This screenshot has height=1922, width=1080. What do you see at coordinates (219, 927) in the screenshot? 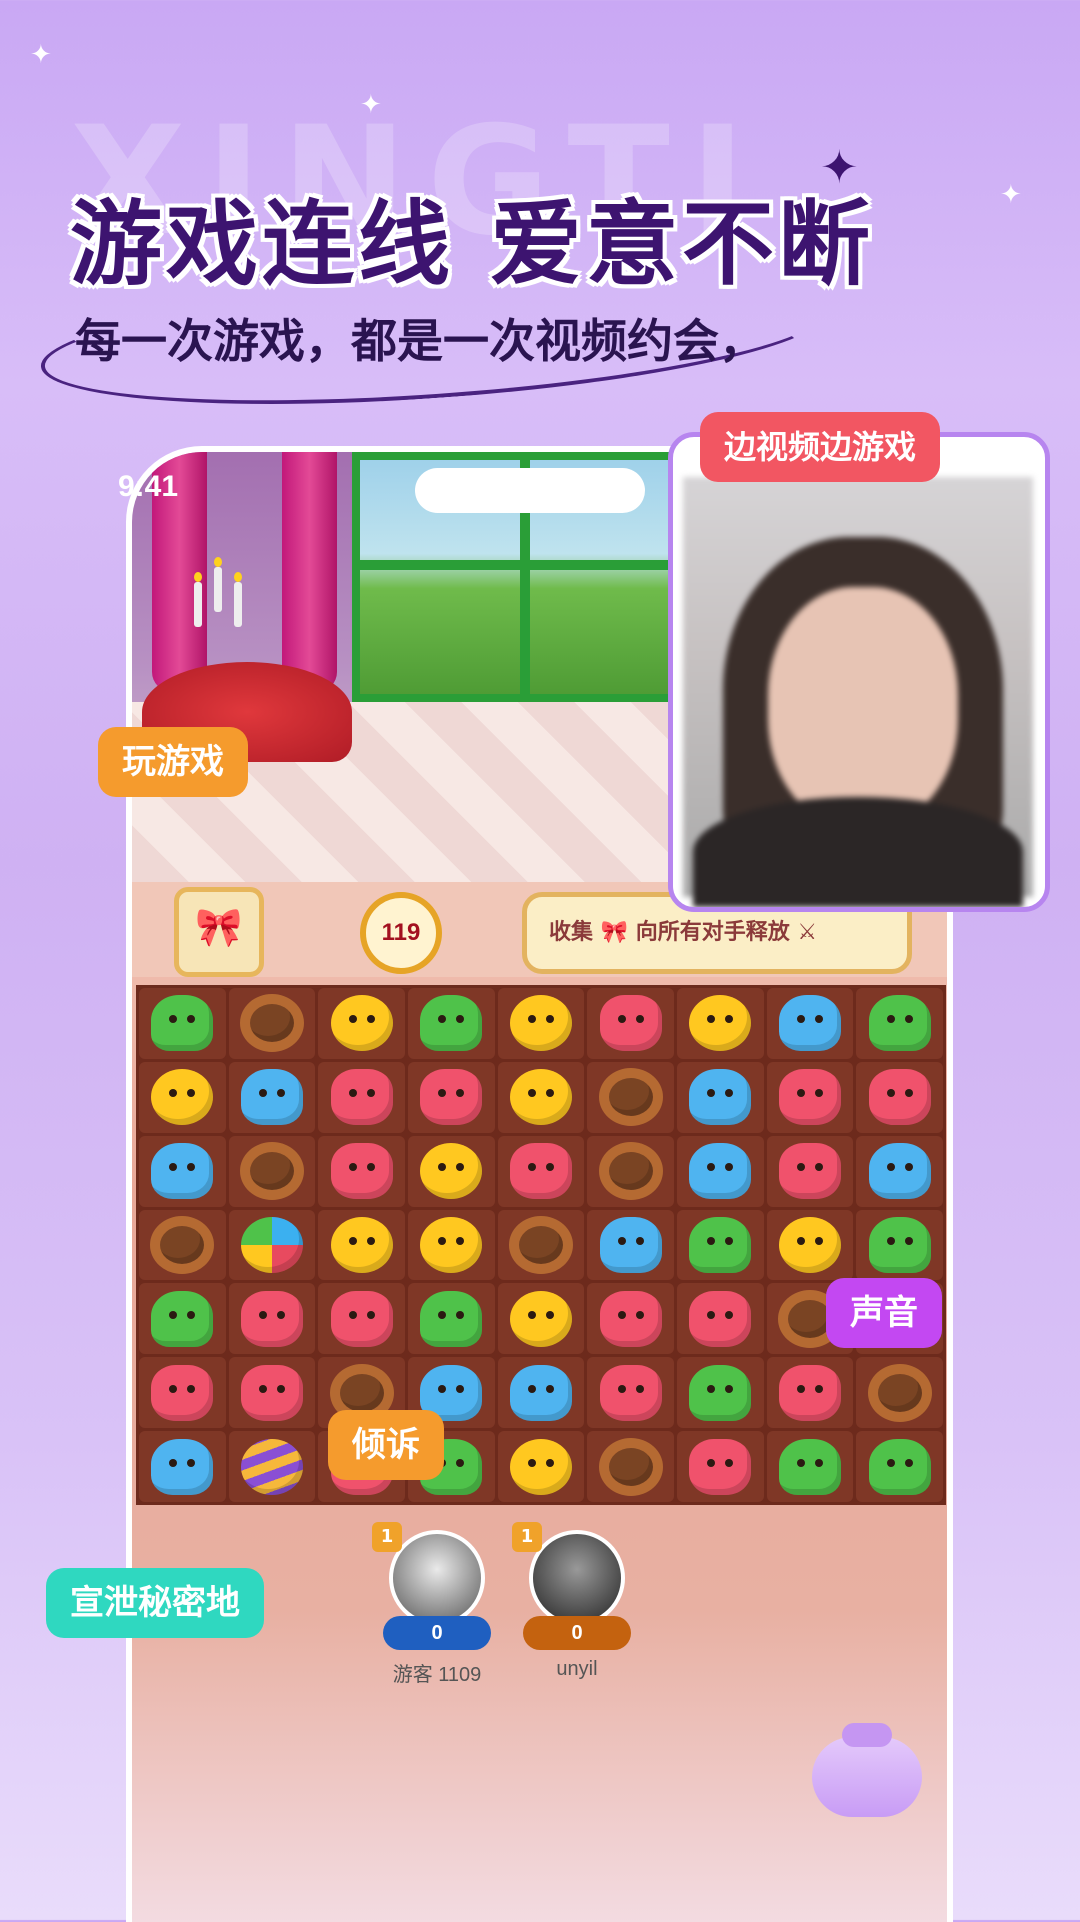
I see `ribbon-icon: 🎀` at bounding box center [219, 927].